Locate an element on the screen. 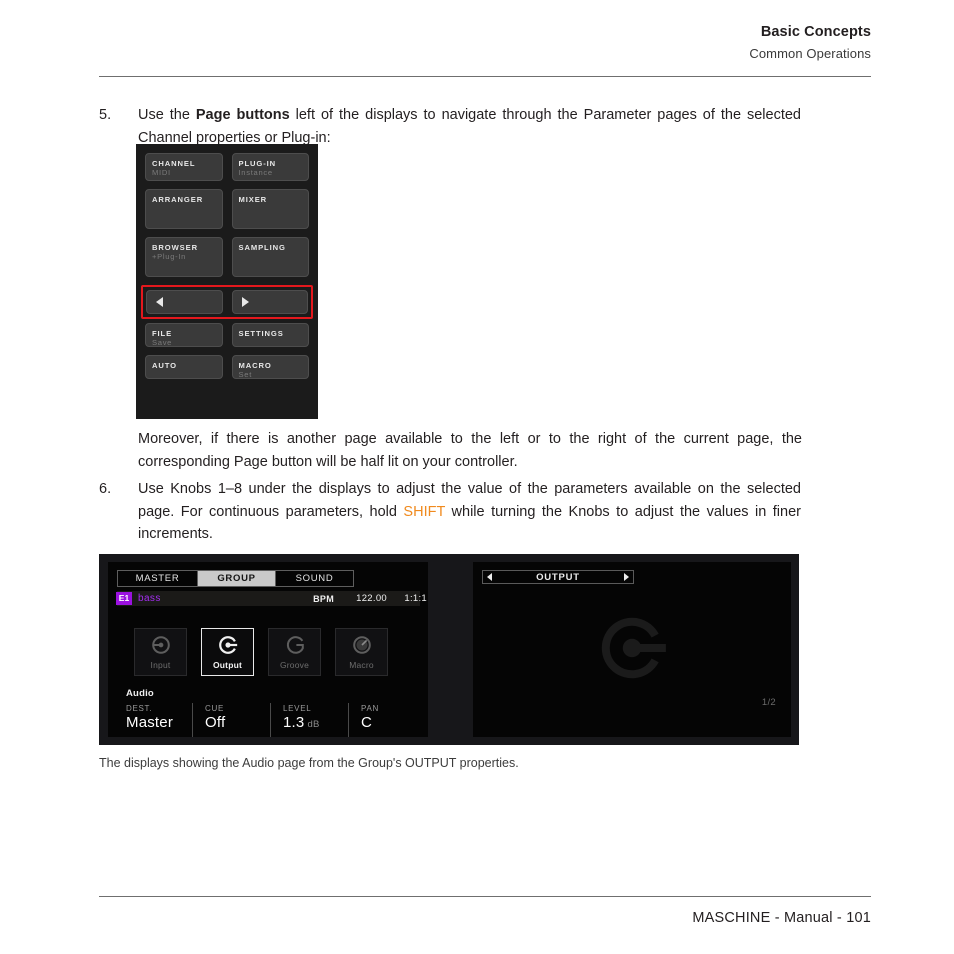 The image size is (954, 954). channel-property-icon-row: Input Output Groove Macro is located at coordinates (261, 652).